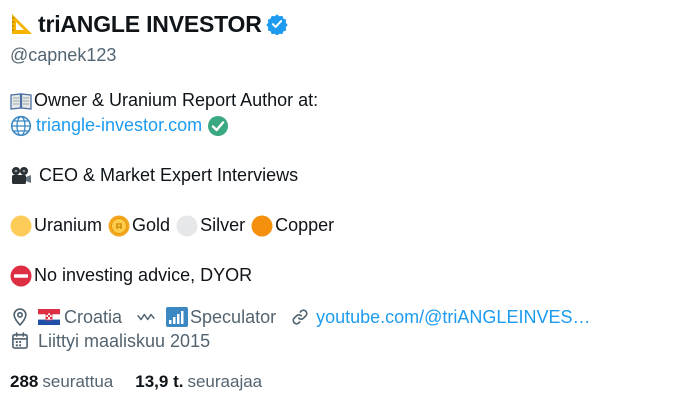  Describe the element at coordinates (93, 316) in the screenshot. I see `location-text: Croatia` at that location.